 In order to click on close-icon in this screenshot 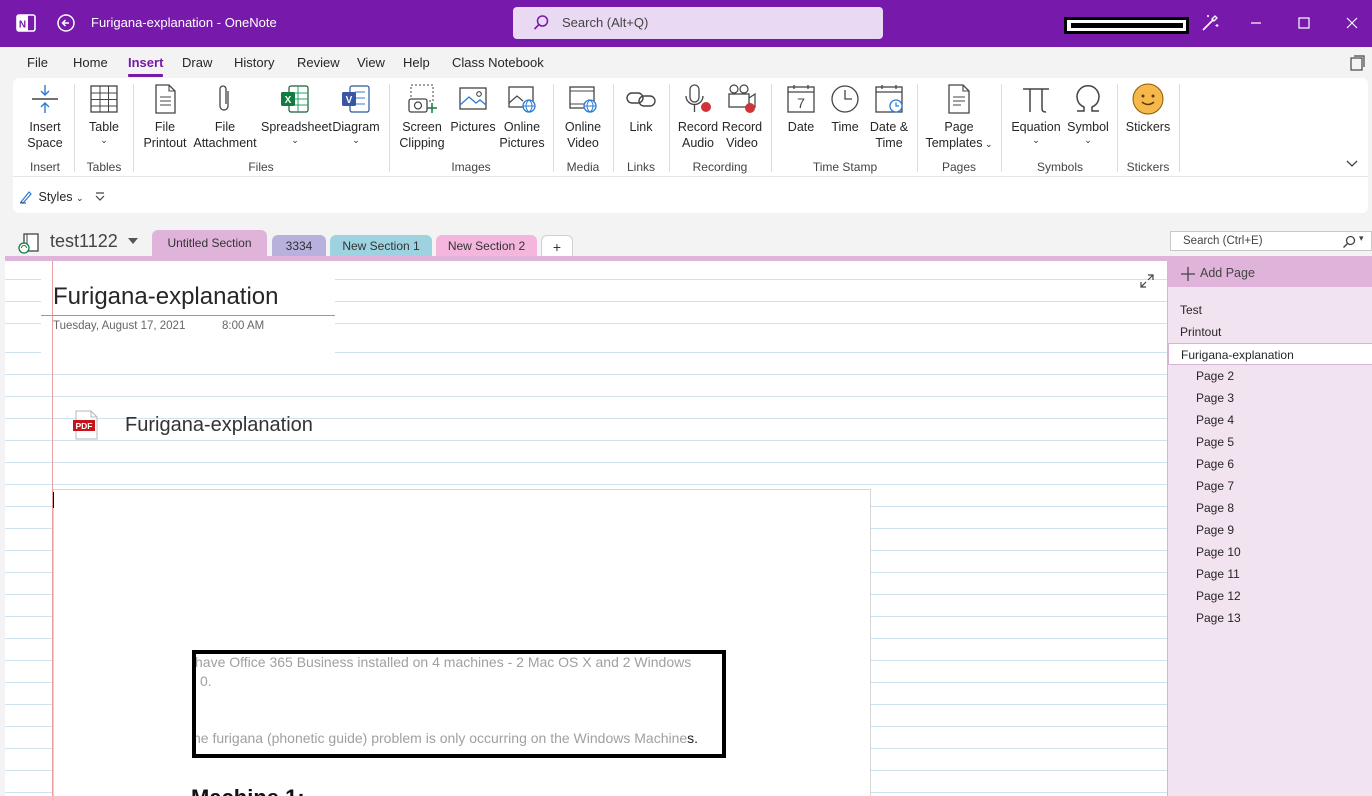, I will do `click(1352, 23)`.